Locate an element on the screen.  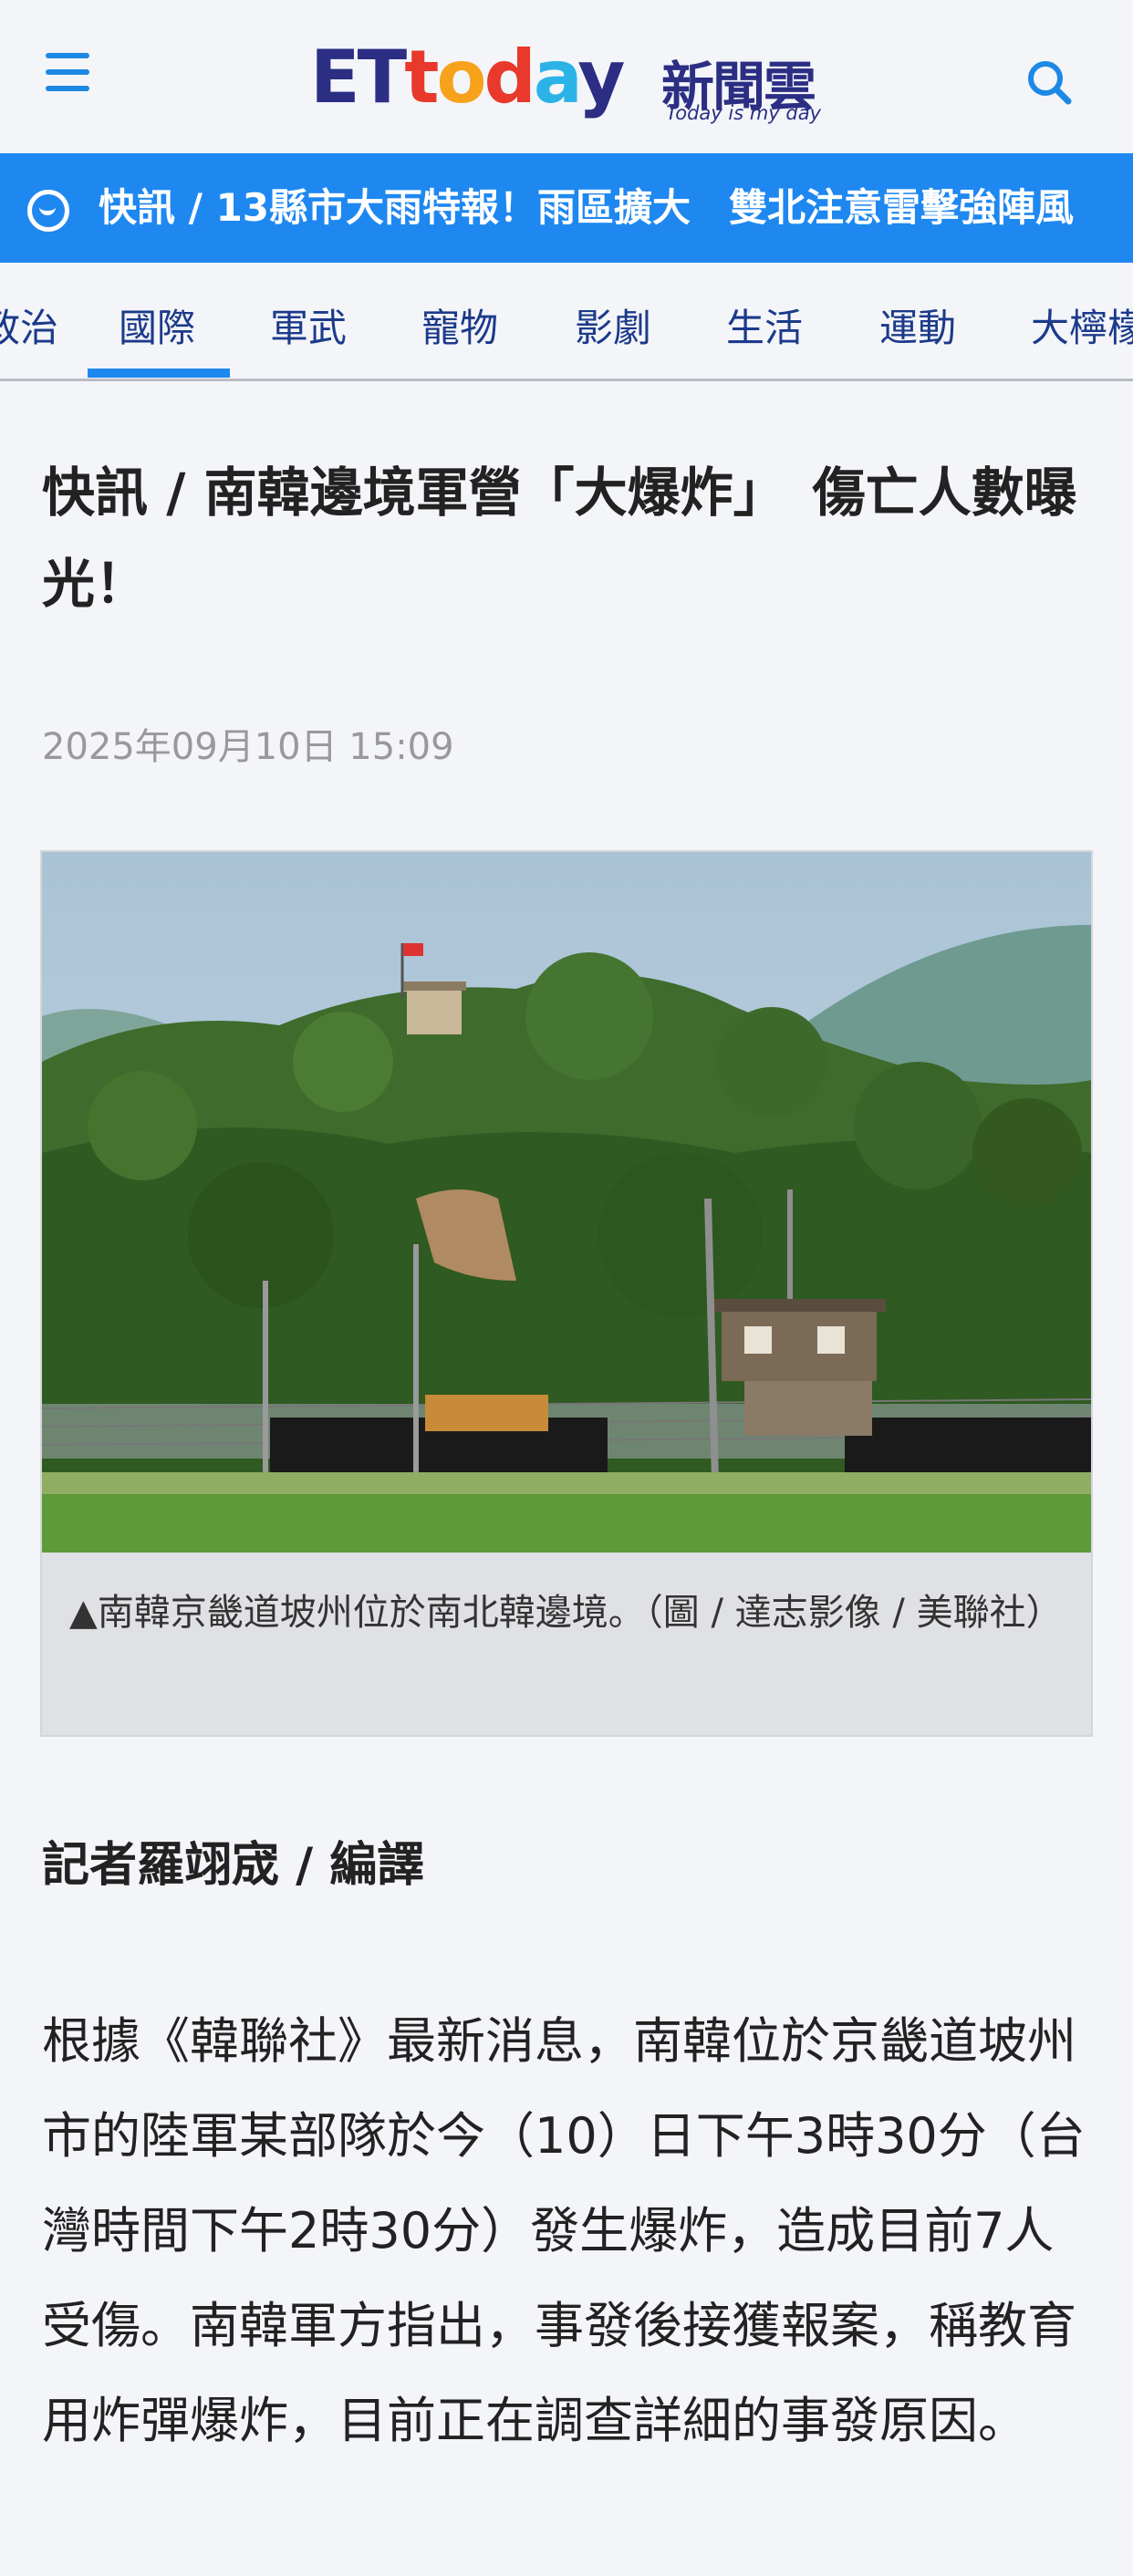
article-date: 2025年09月10日 15:09 is located at coordinates (248, 747).